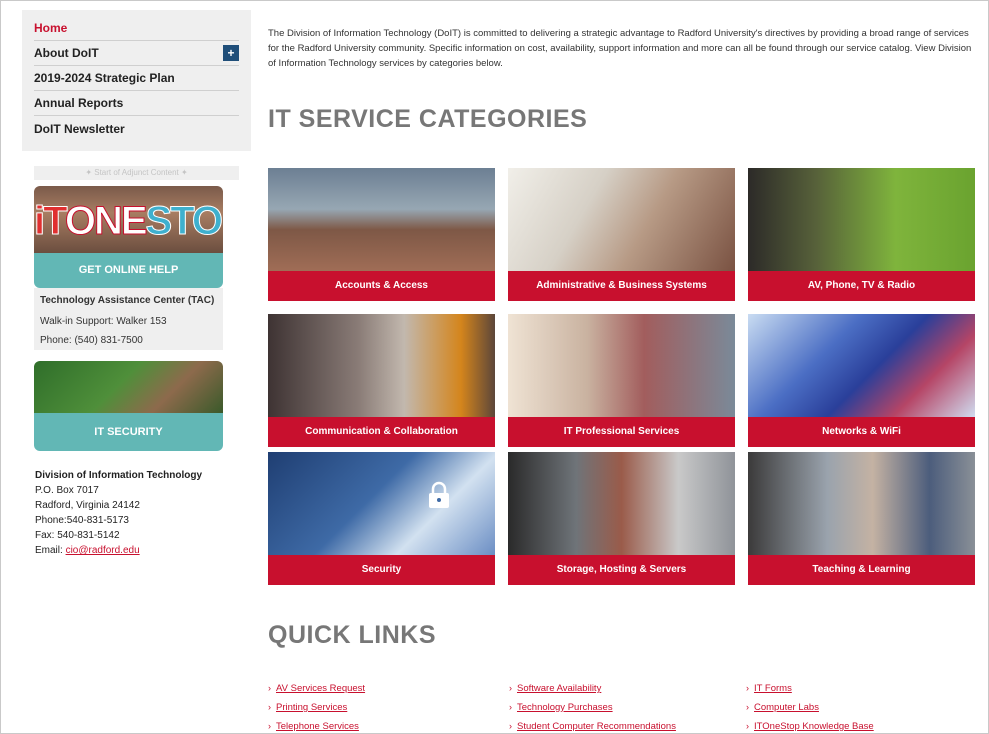 The height and width of the screenshot is (734, 989). What do you see at coordinates (814, 726) in the screenshot?
I see `quick-link: ITOneStop Knowledge Base` at bounding box center [814, 726].